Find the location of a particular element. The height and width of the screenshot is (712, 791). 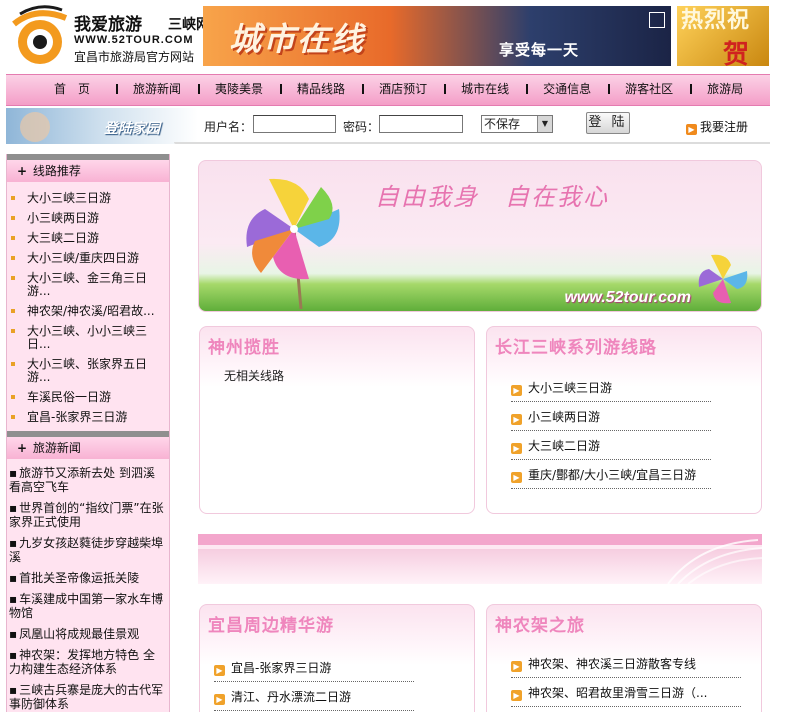

news-item-text: 车溪建成中国第一家水车博物馆 is located at coordinates (86, 606).